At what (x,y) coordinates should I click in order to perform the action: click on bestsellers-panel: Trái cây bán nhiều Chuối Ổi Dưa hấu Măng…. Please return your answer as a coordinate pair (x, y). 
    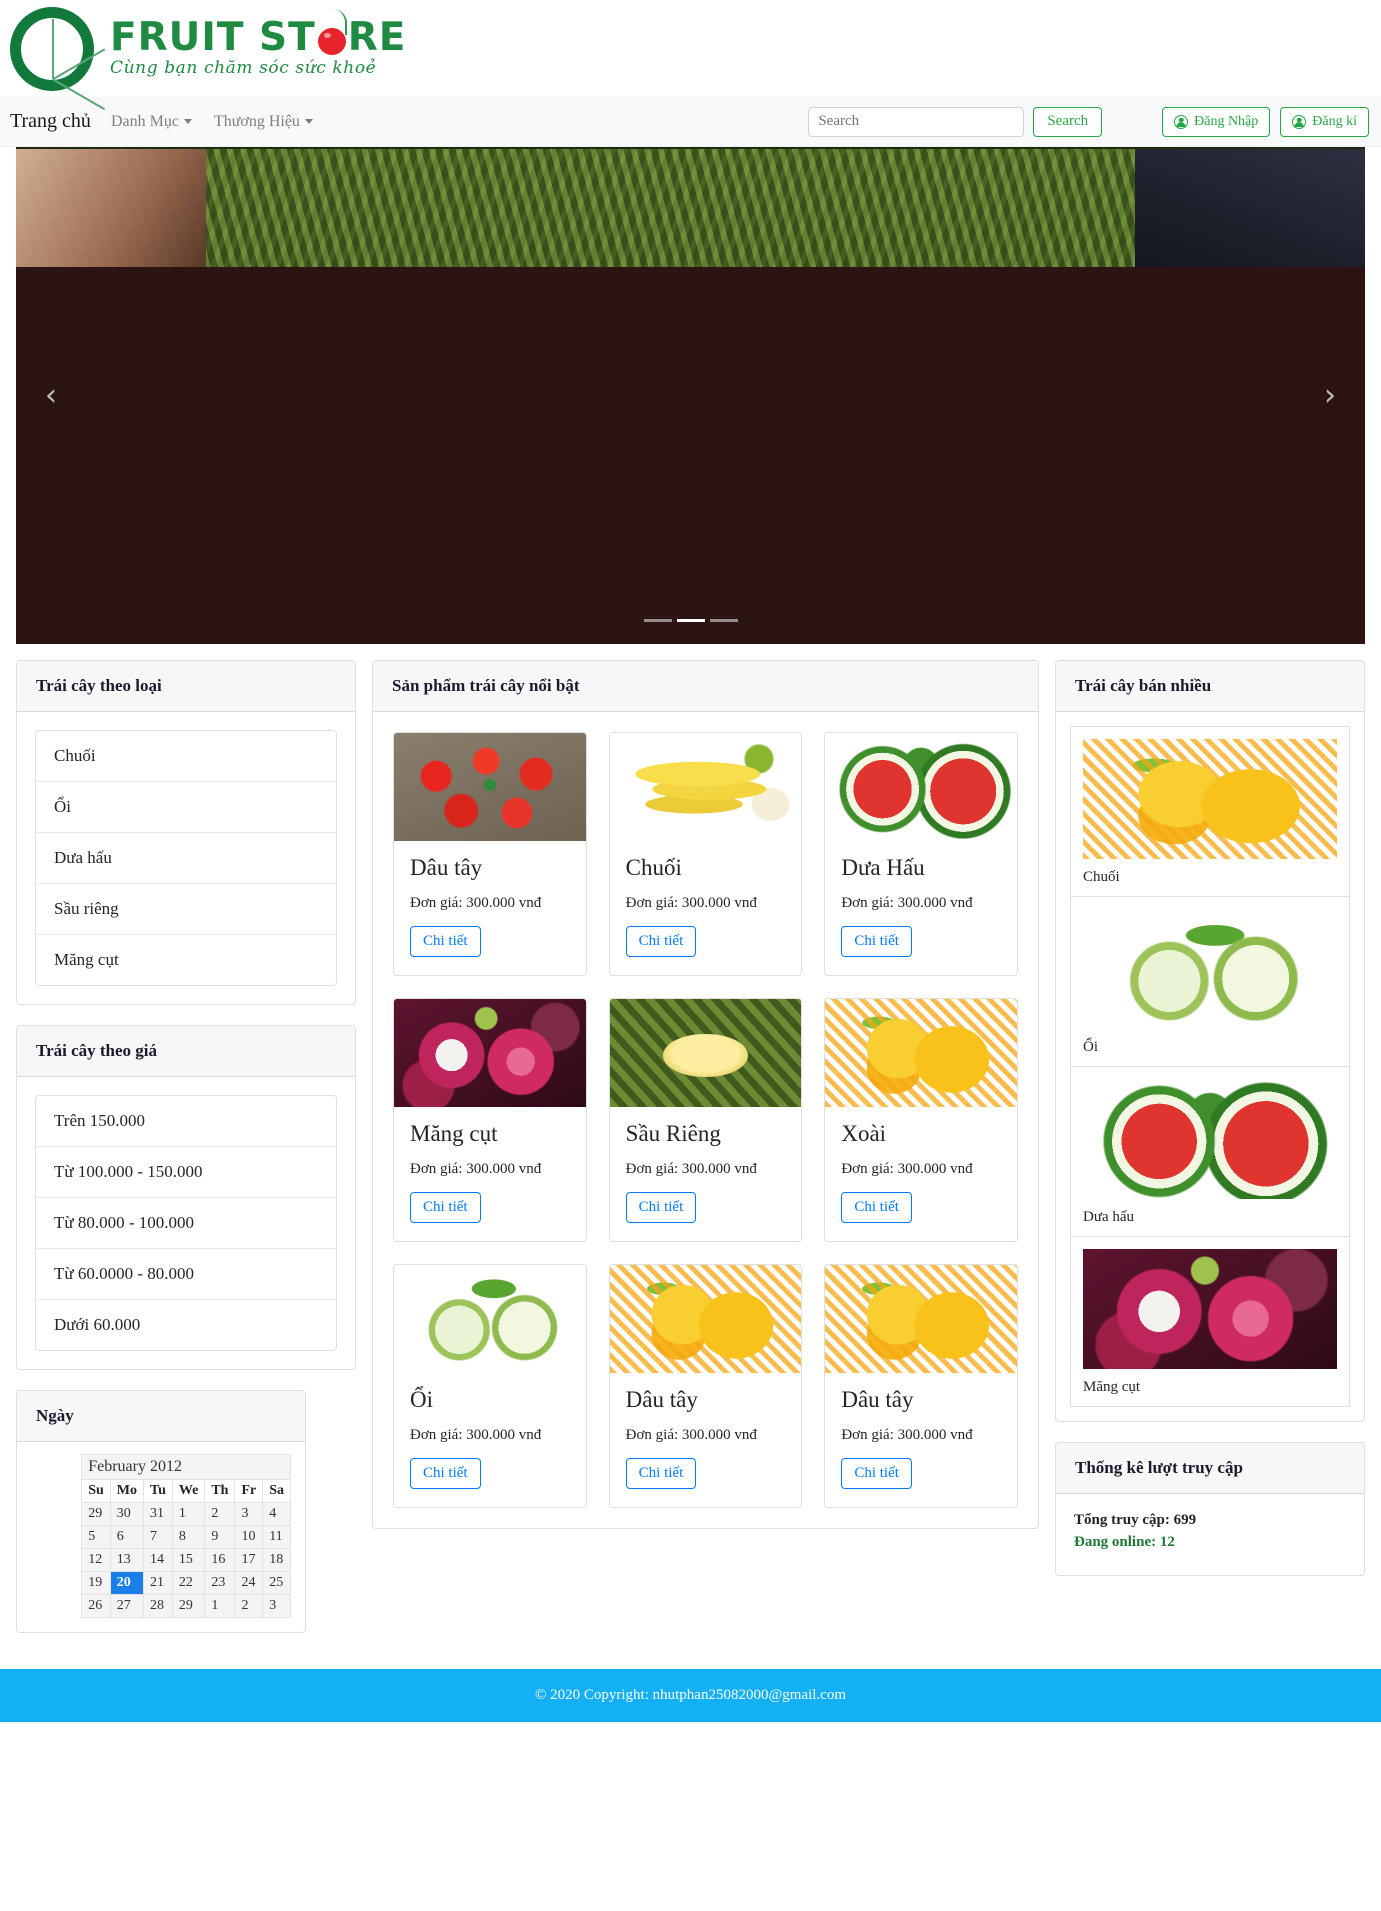
    Looking at the image, I should click on (1210, 1041).